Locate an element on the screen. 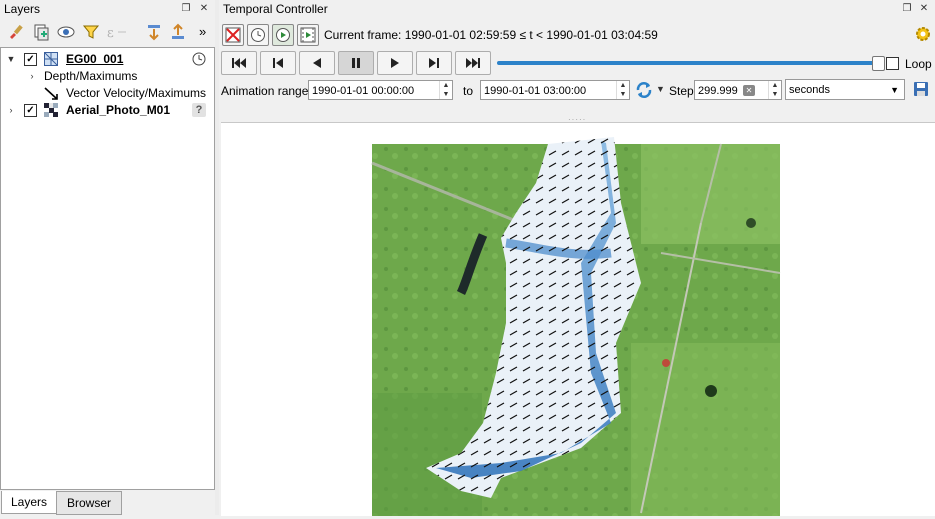 This screenshot has height=519, width=935. disable-temporal-button is located at coordinates (233, 35).